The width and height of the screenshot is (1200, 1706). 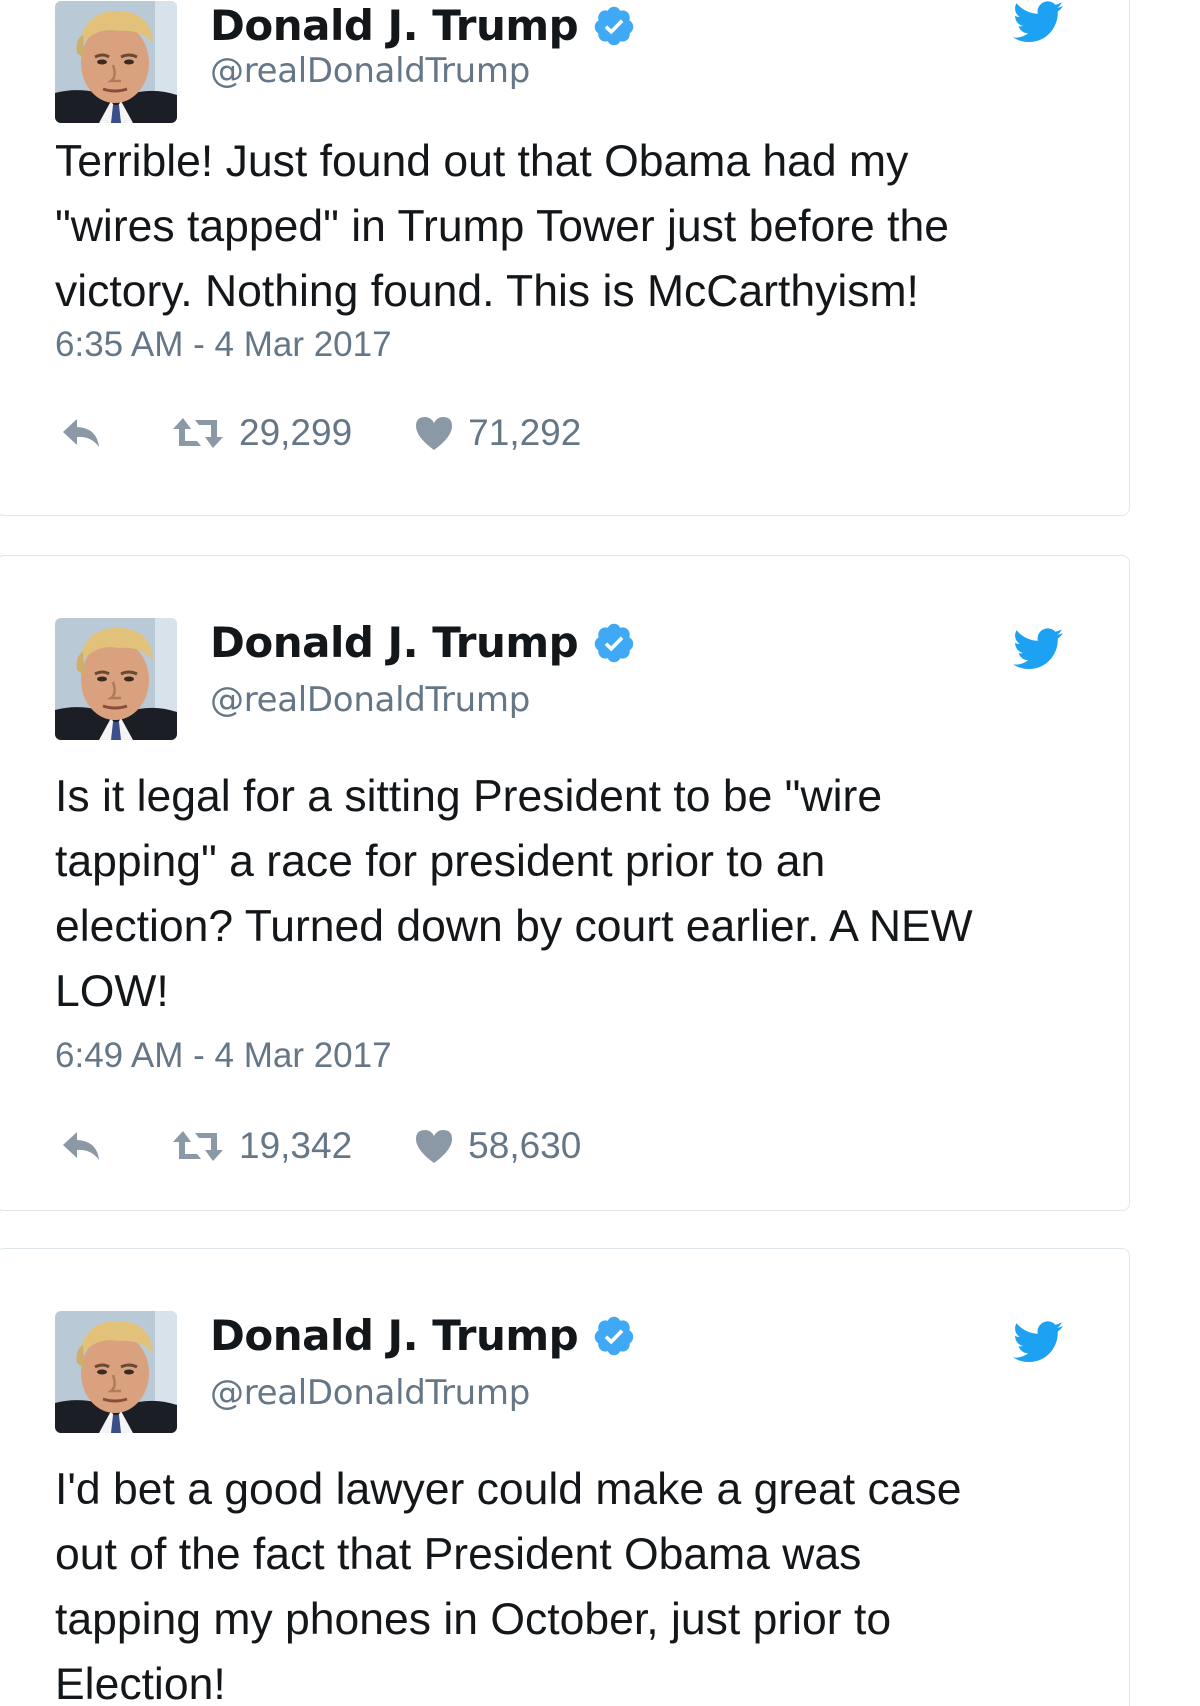 I want to click on like-button: 71,292, so click(x=497, y=433).